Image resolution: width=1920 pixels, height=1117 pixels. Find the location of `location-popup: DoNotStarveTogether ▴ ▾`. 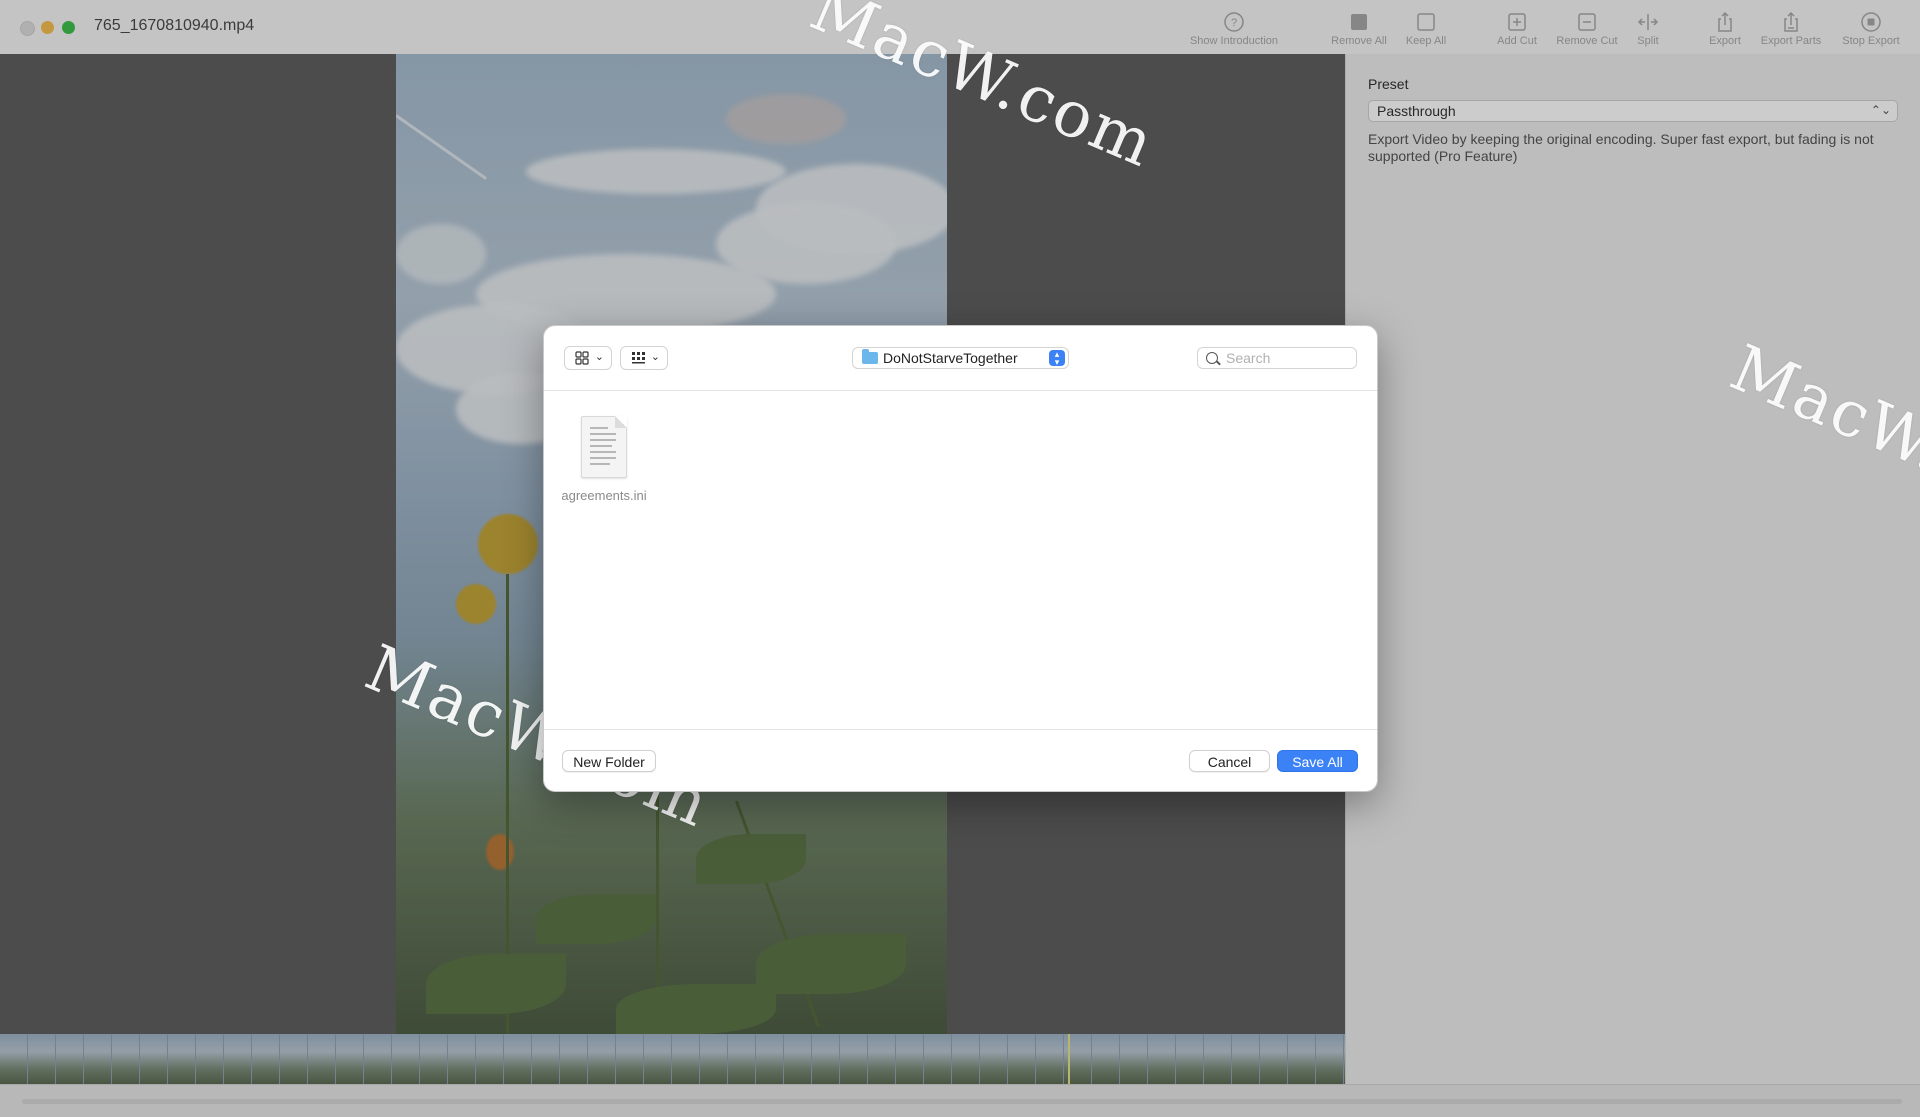

location-popup: DoNotStarveTogether ▴ ▾ is located at coordinates (960, 358).